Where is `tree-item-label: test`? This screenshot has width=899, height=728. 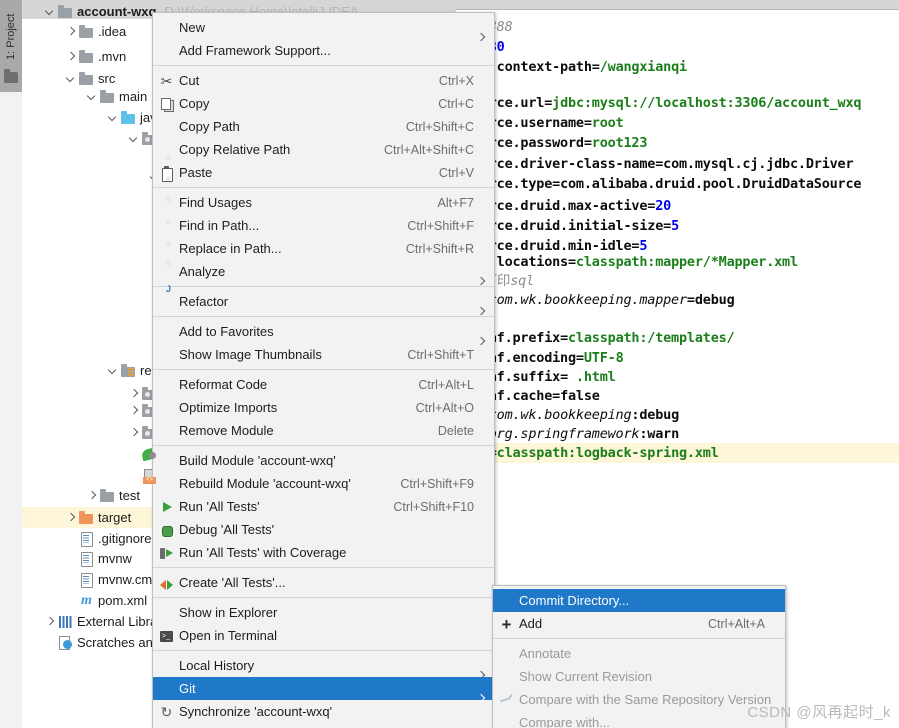
tree-item-label: test is located at coordinates (129, 495).